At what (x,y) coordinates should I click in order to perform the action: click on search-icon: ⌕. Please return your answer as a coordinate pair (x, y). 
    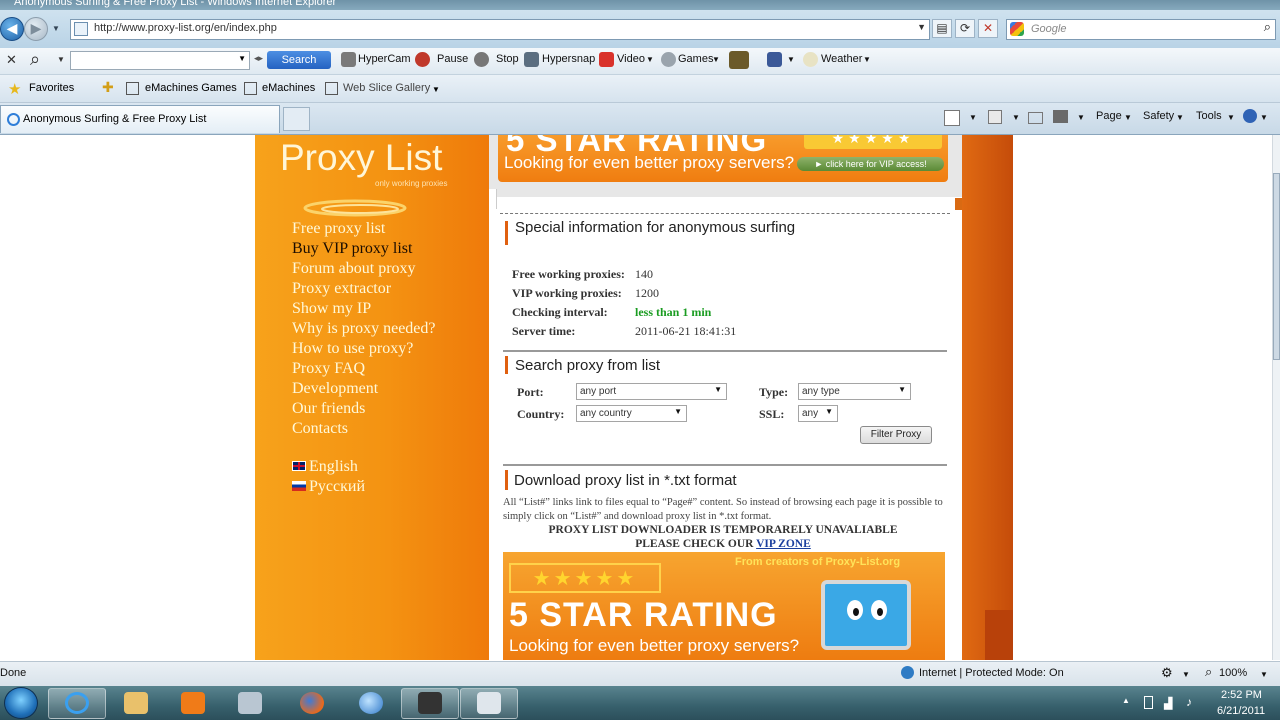
    Looking at the image, I should click on (1267, 27).